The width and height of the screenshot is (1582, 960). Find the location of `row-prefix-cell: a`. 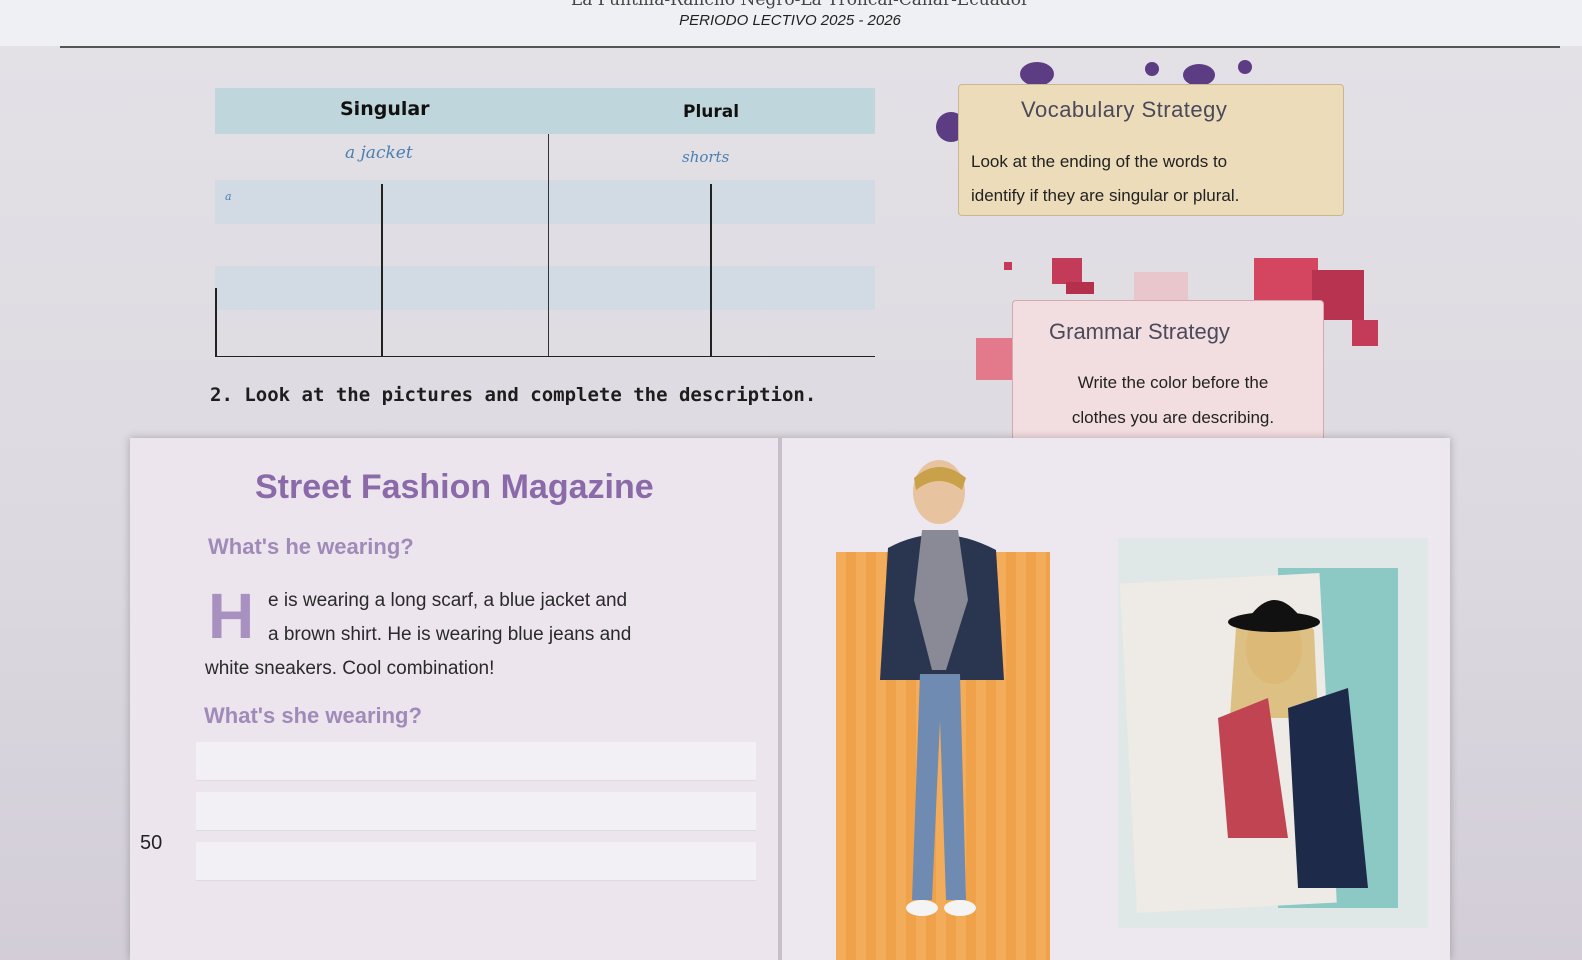

row-prefix-cell: a is located at coordinates (228, 196).